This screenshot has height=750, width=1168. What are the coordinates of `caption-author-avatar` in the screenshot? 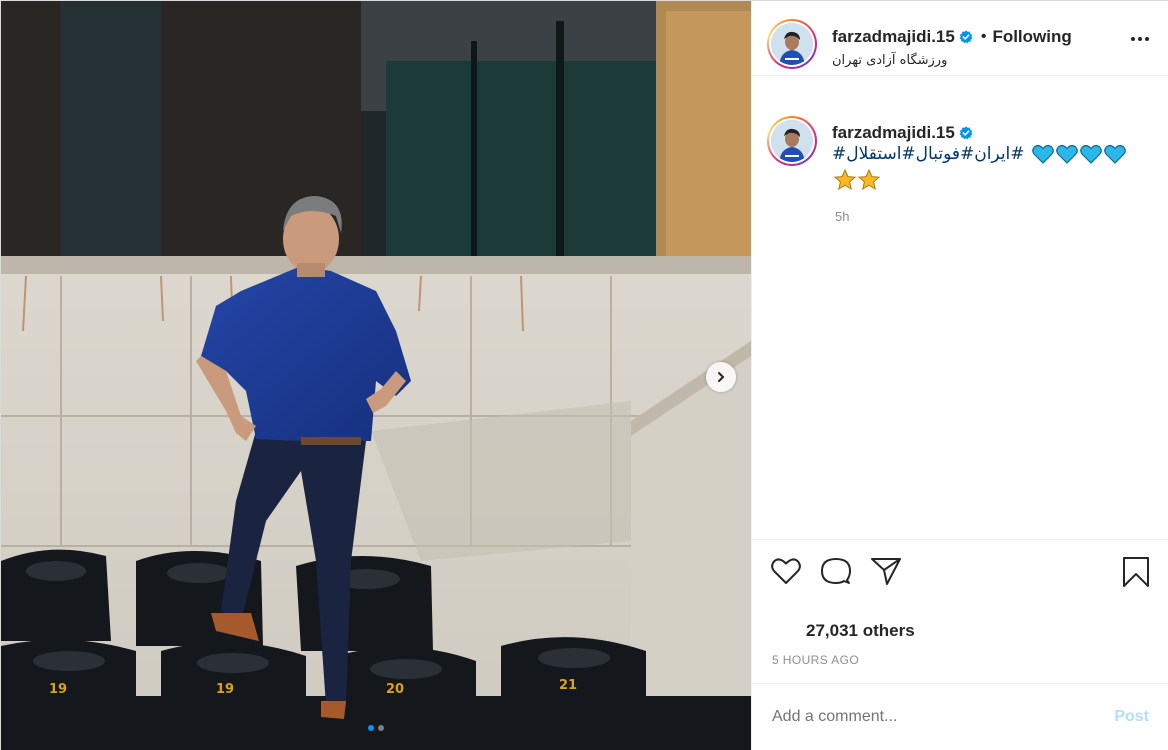 It's located at (792, 141).